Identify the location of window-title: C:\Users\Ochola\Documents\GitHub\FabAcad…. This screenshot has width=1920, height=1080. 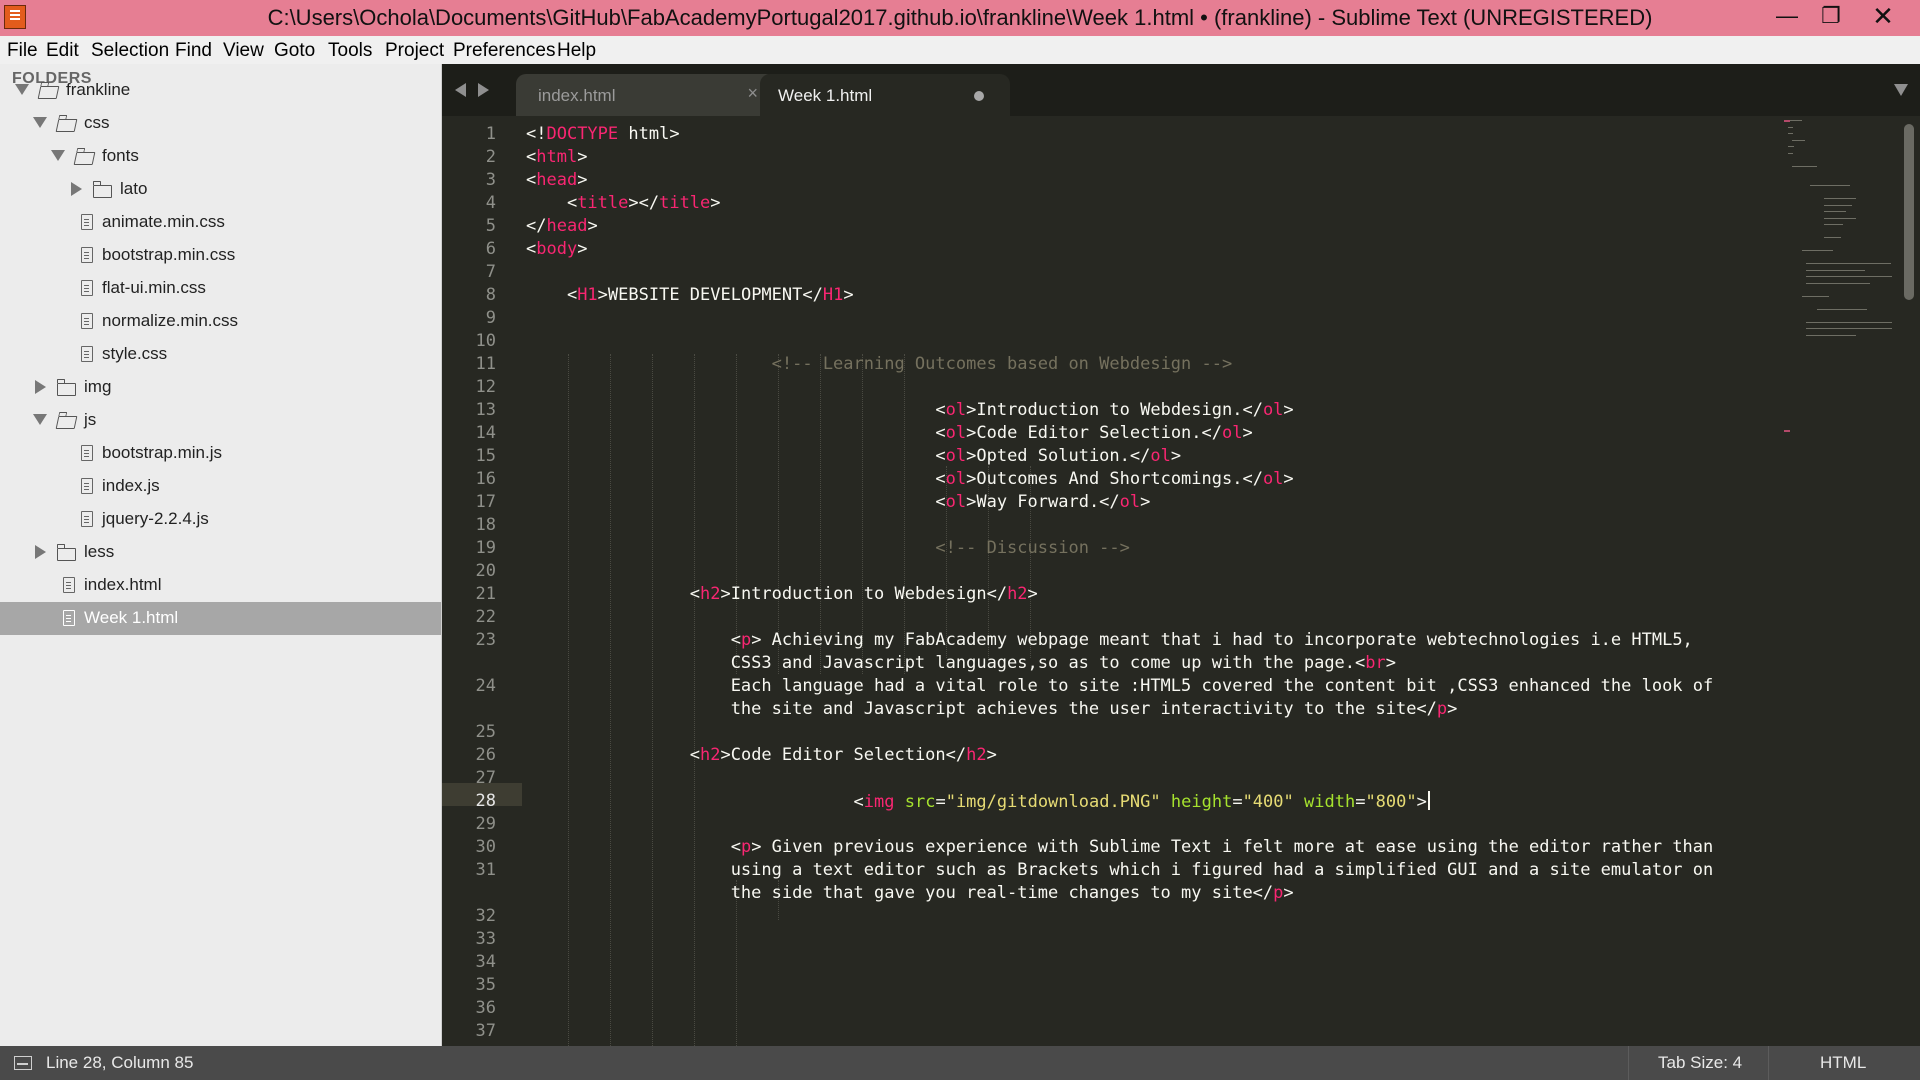
(960, 17).